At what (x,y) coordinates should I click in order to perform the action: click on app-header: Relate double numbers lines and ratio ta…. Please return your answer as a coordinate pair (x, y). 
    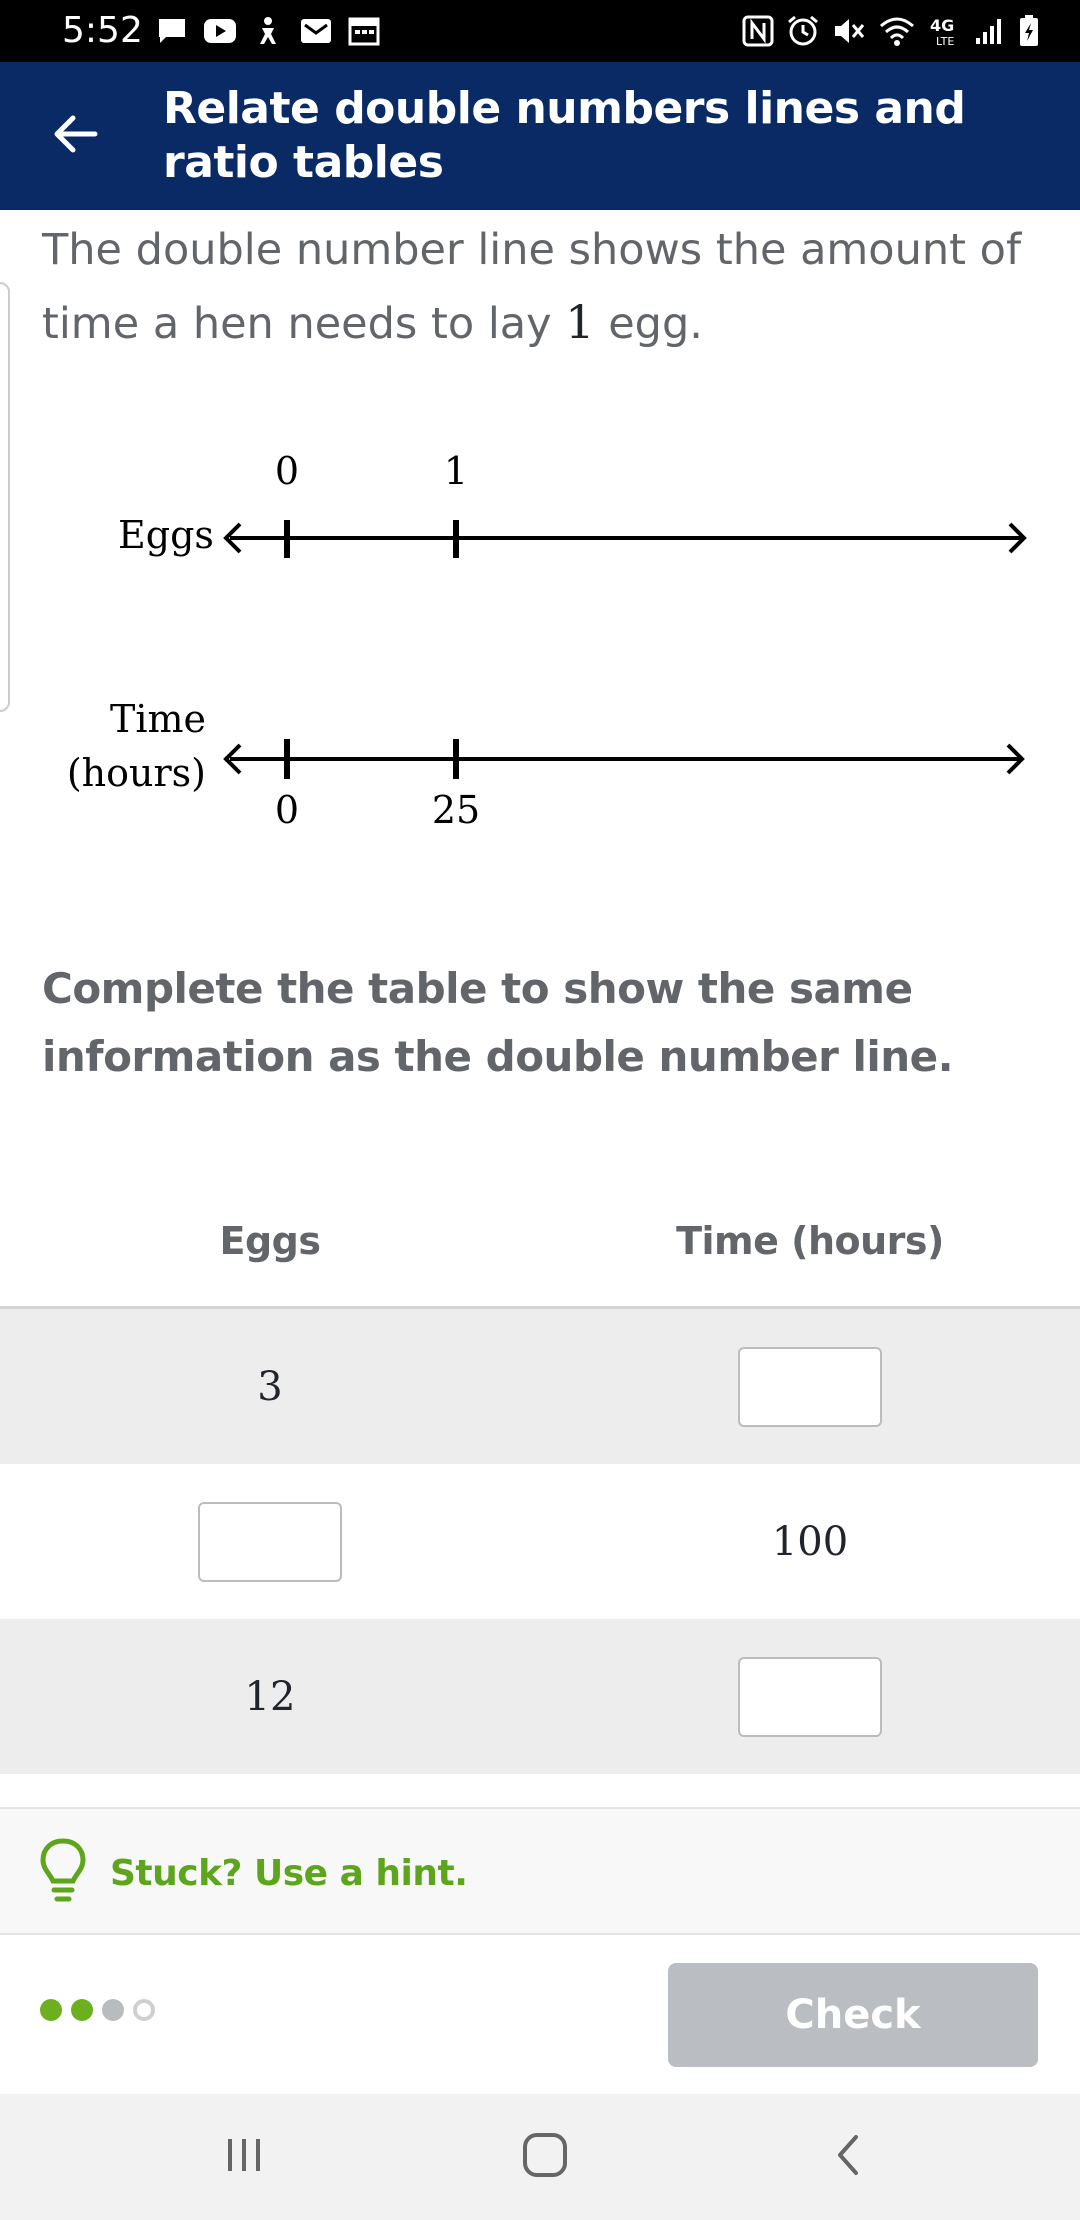
    Looking at the image, I should click on (540, 136).